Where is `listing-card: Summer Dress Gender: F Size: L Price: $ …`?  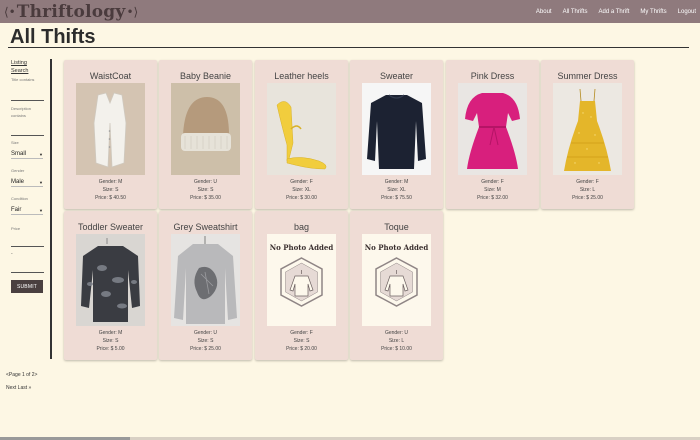 listing-card: Summer Dress Gender: F Size: L Price: $ … is located at coordinates (587, 134).